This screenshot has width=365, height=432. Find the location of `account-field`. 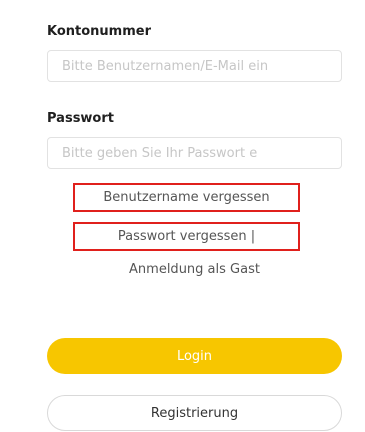

account-field is located at coordinates (194, 66).